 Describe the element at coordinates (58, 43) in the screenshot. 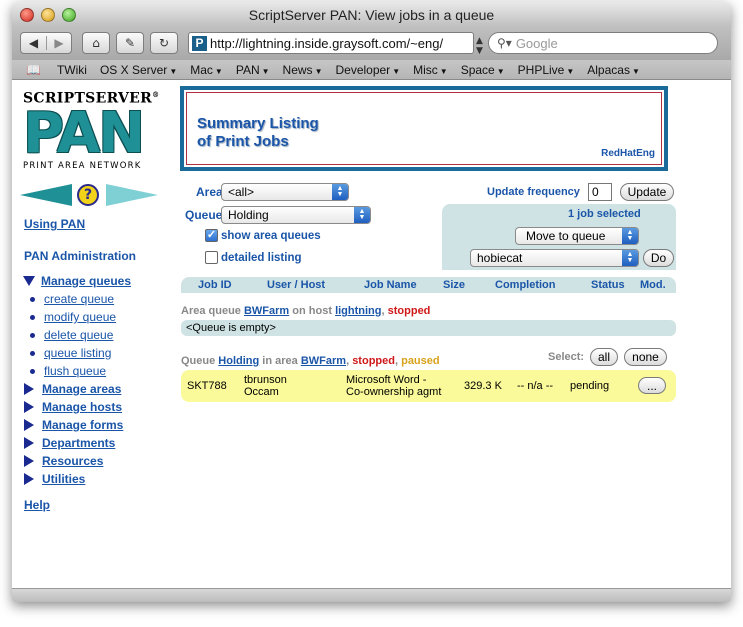

I see `forward-button: ▶` at that location.